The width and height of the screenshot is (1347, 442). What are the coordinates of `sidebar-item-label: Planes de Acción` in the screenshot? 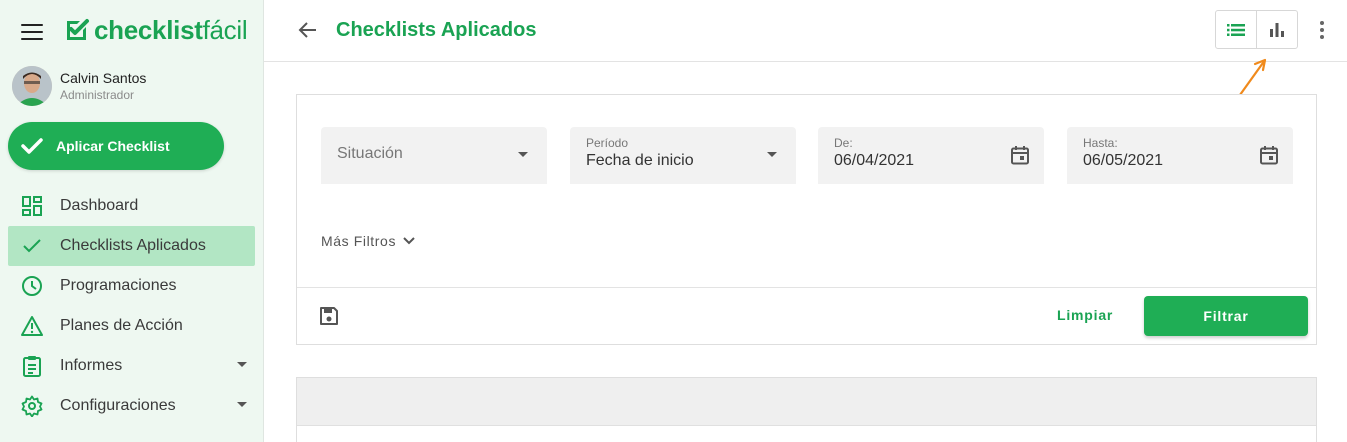 It's located at (121, 325).